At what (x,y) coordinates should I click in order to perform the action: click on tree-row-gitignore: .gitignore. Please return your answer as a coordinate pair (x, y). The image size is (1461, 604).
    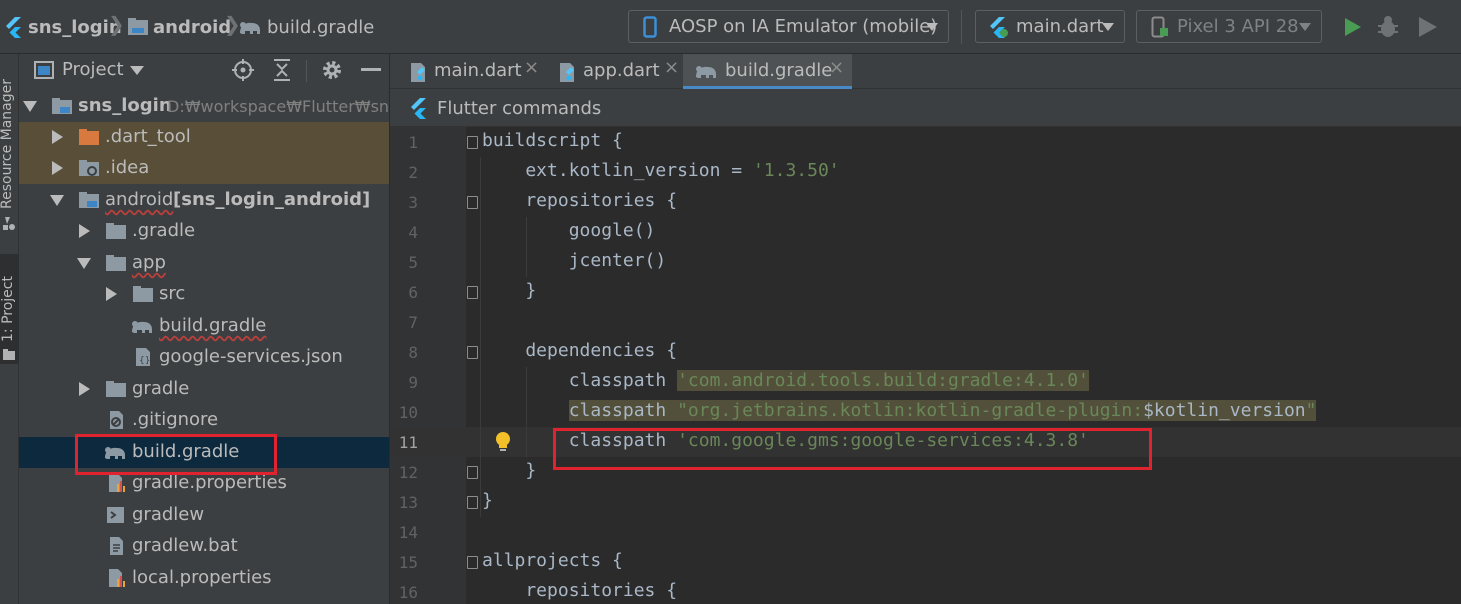
    Looking at the image, I should click on (204, 420).